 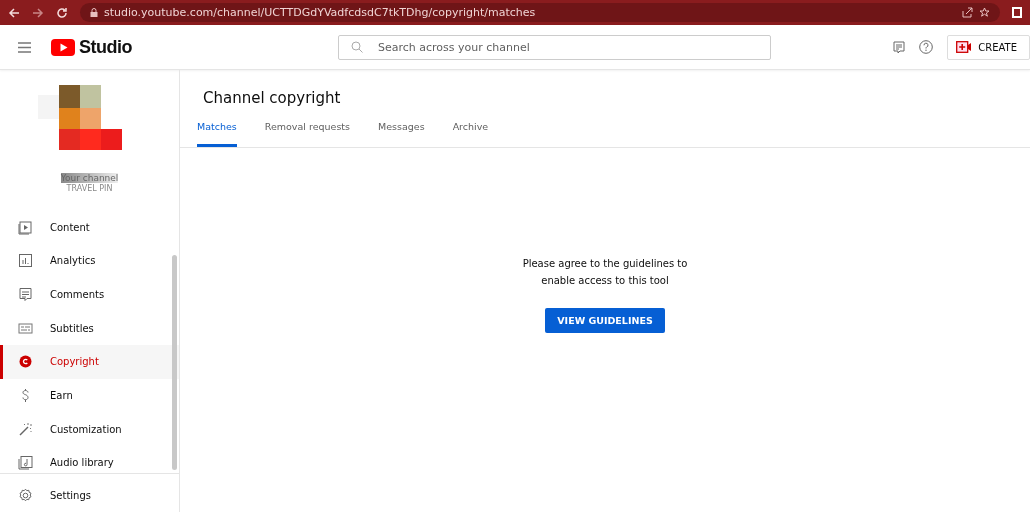 I want to click on back-icon, so click(x=14, y=12).